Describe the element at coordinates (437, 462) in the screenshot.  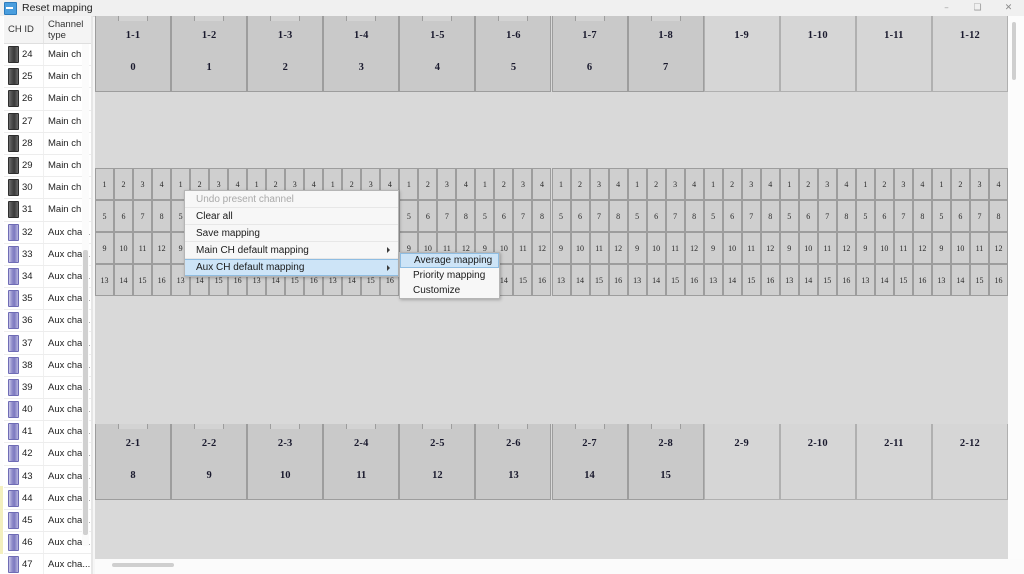
I see `speaker-block: 2-5 12` at that location.